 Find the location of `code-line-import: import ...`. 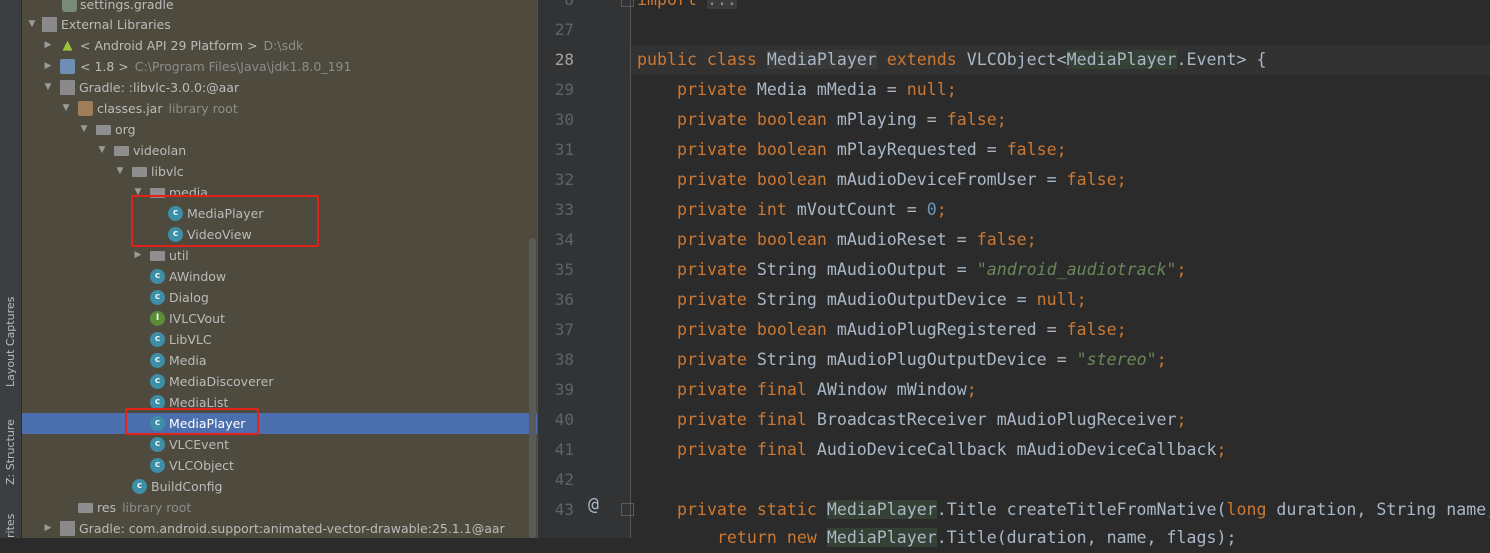

code-line-import: import ... is located at coordinates (687, 7).